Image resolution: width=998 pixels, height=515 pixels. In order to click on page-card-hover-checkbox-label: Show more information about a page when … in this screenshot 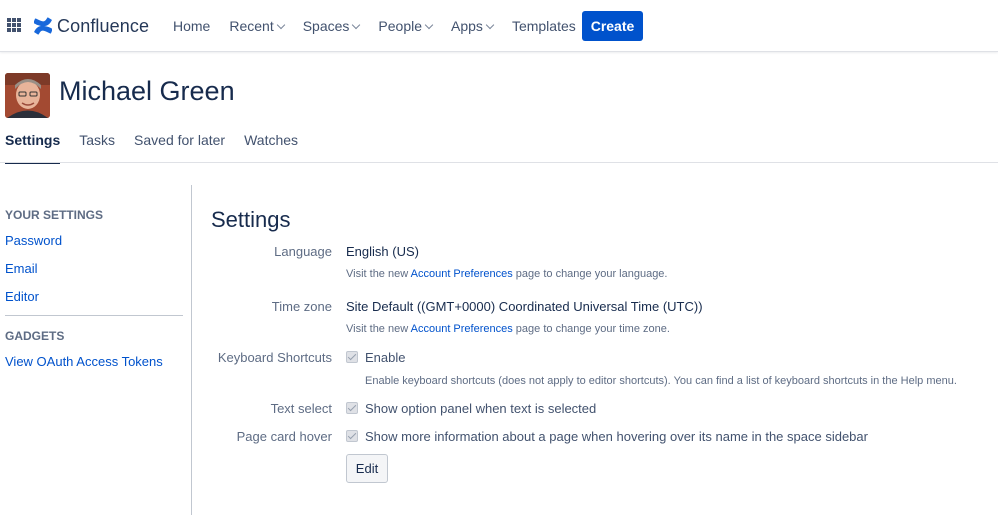, I will do `click(616, 436)`.